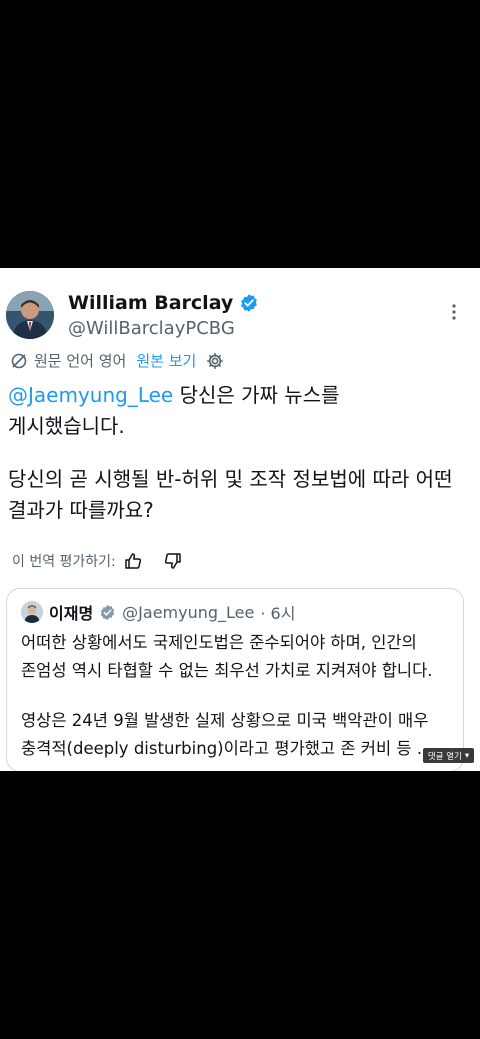 The height and width of the screenshot is (1039, 480). I want to click on quoted-line-2: 존엄성 역시 타협할 수 없는 최우선 가치로 지켜져야 합니다., so click(227, 670).